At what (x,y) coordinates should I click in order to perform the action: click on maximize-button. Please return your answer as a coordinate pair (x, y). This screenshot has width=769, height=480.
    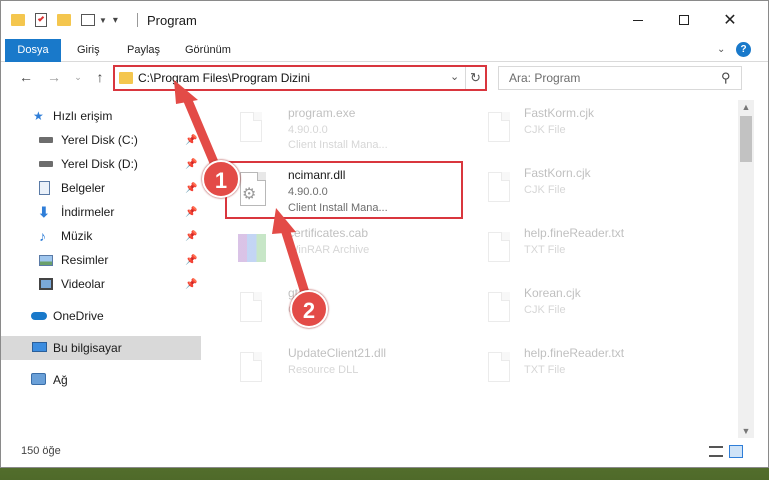
    Looking at the image, I should click on (684, 20).